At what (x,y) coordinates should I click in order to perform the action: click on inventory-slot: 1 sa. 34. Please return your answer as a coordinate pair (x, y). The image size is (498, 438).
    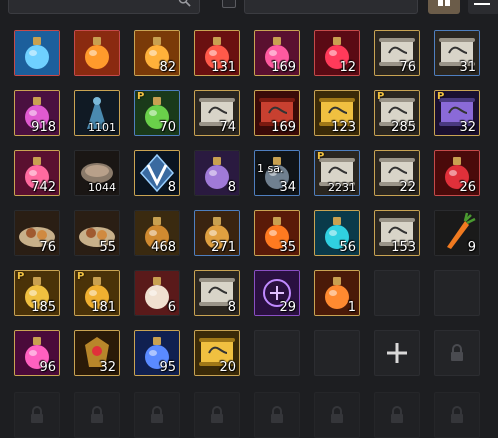
    Looking at the image, I should click on (277, 173).